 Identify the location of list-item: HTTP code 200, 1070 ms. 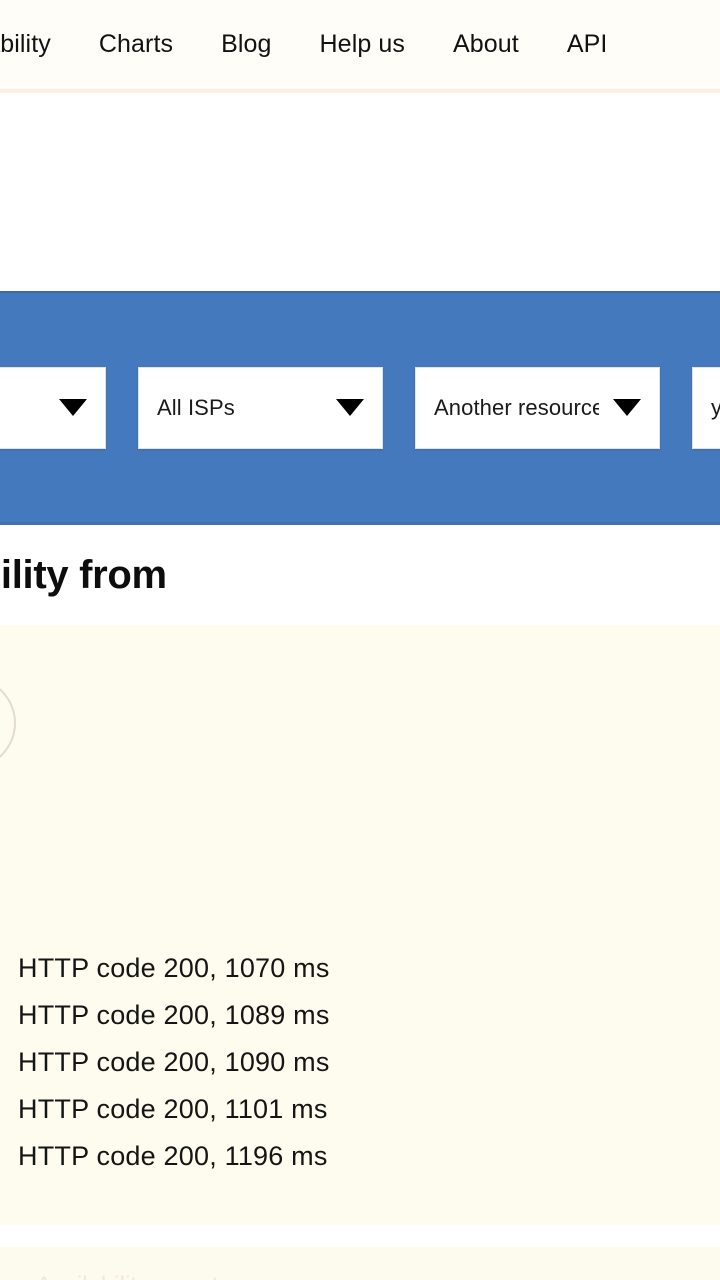
(174, 968).